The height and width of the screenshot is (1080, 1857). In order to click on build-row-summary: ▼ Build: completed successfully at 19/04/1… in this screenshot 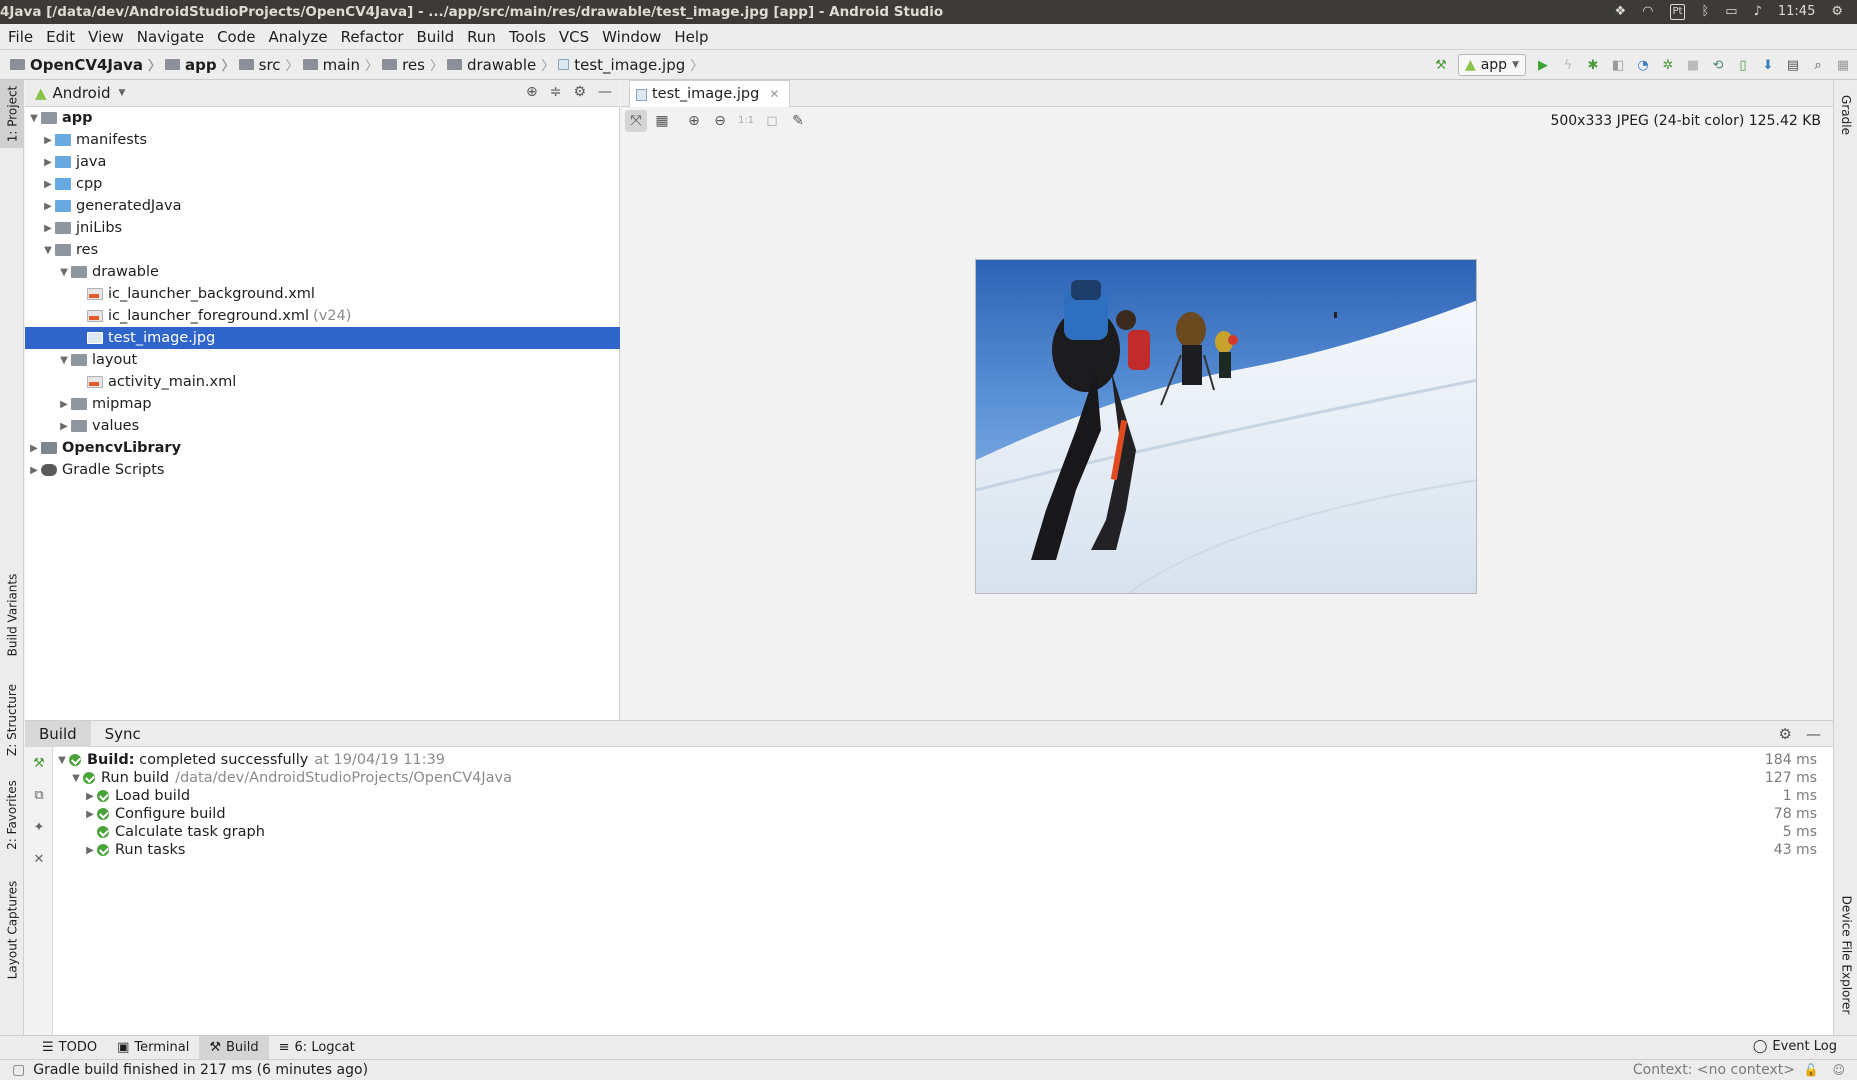, I will do `click(943, 760)`.